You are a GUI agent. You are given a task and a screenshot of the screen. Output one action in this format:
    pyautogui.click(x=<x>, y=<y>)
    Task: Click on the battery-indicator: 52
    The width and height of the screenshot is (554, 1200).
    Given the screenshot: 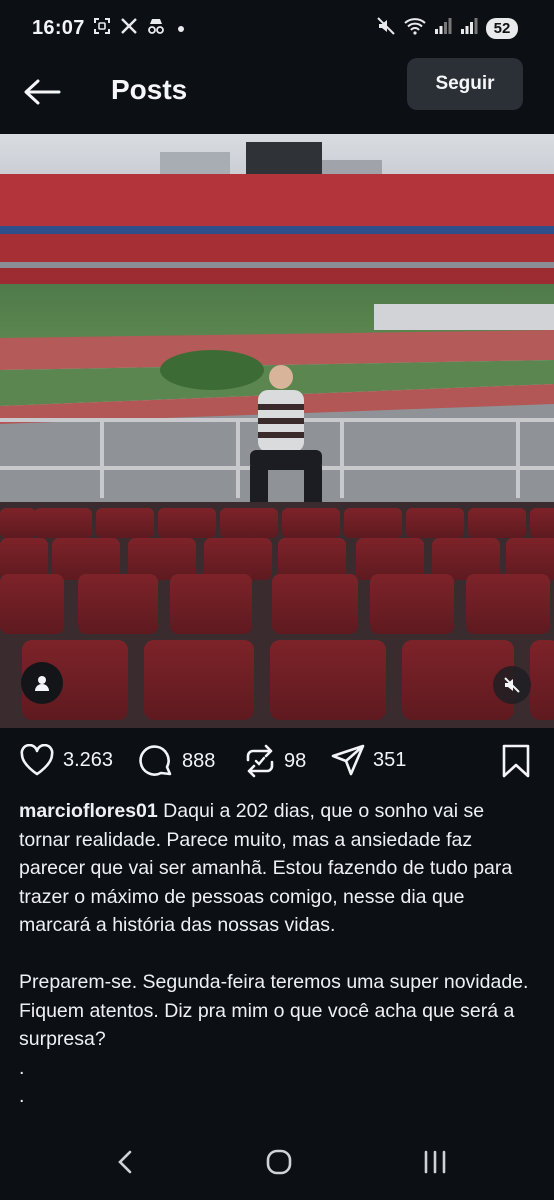 What is the action you would take?
    pyautogui.click(x=502, y=28)
    